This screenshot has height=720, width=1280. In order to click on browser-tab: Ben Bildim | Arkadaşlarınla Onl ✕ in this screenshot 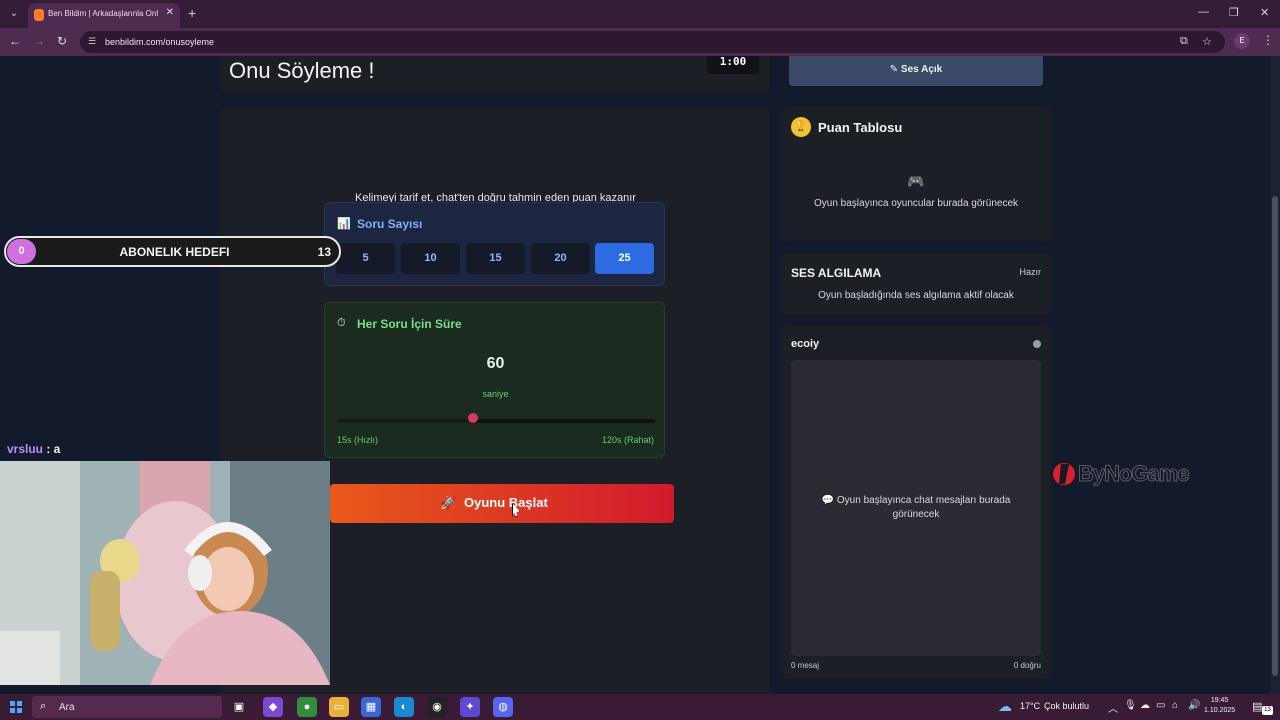, I will do `click(104, 15)`.